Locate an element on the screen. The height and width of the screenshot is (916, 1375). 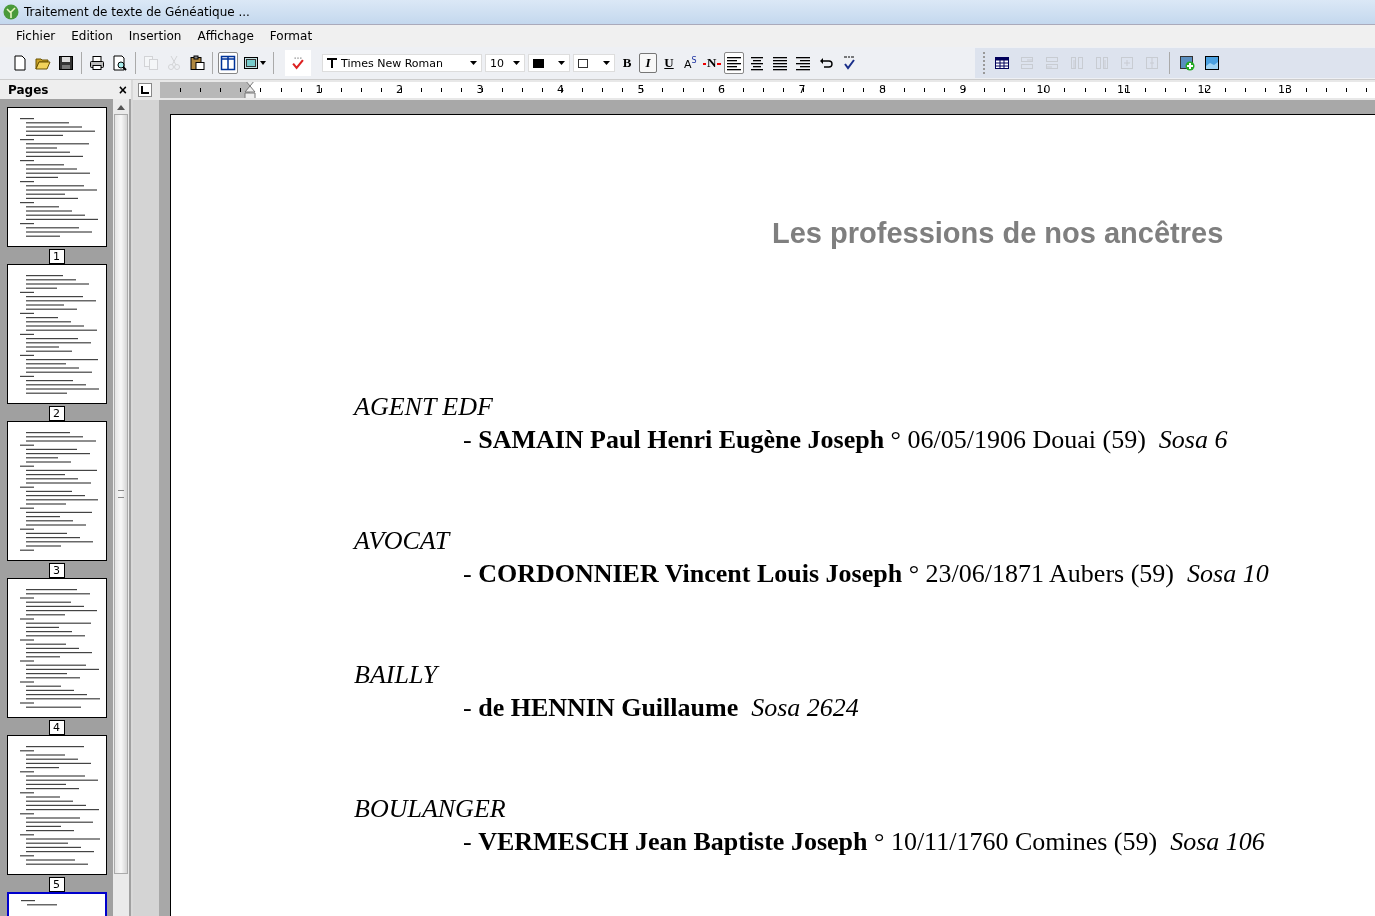
ruler-number: 2 is located at coordinates (399, 89).